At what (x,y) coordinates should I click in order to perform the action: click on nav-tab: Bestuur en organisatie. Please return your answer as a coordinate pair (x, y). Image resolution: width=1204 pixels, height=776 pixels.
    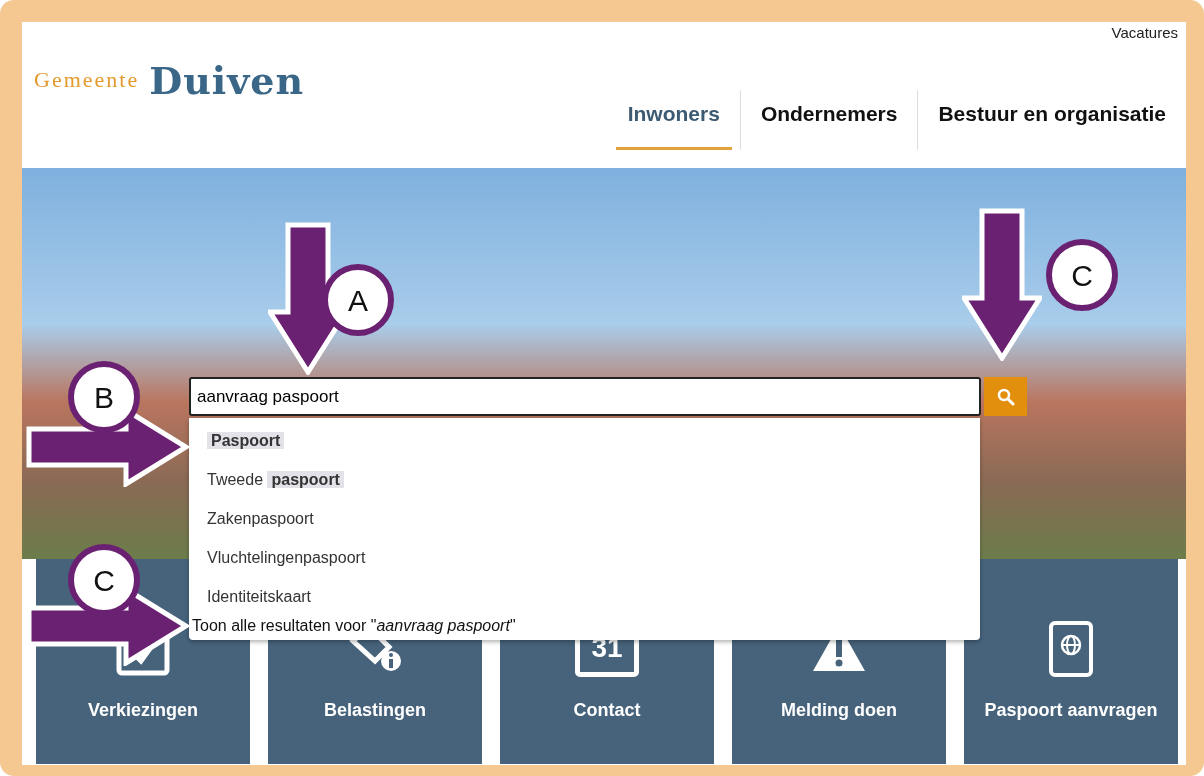
    Looking at the image, I should click on (1052, 120).